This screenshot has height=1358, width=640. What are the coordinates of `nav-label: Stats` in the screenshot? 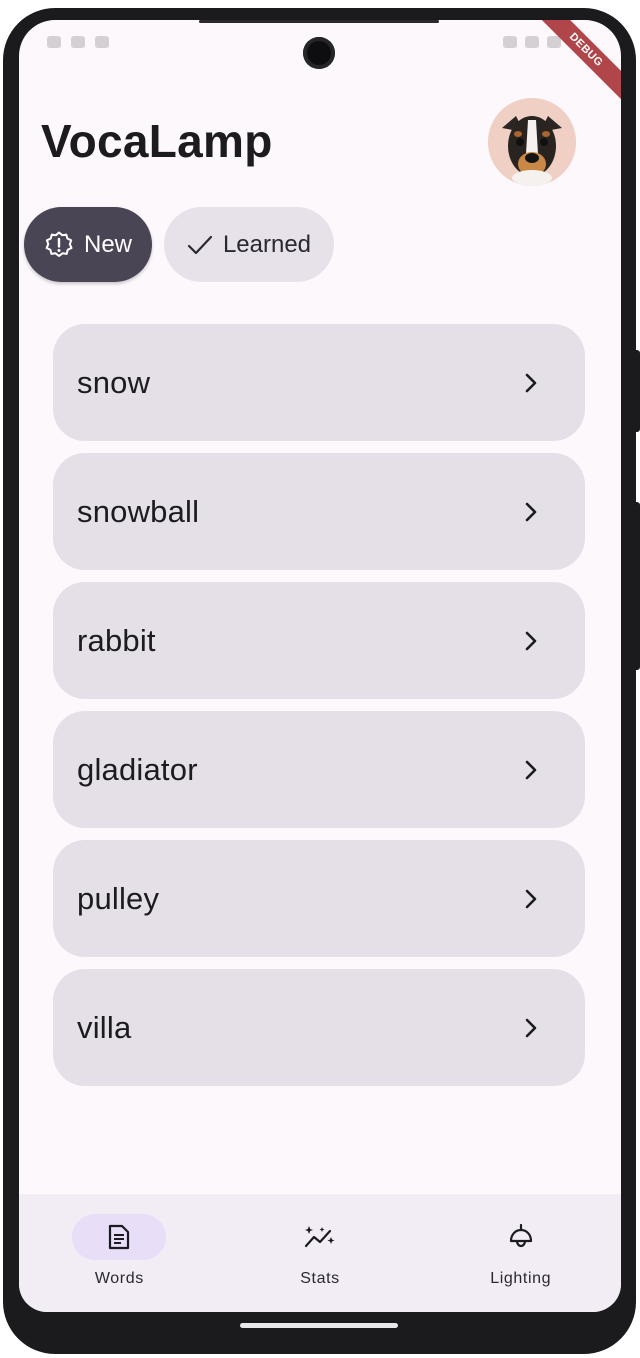 It's located at (320, 1278).